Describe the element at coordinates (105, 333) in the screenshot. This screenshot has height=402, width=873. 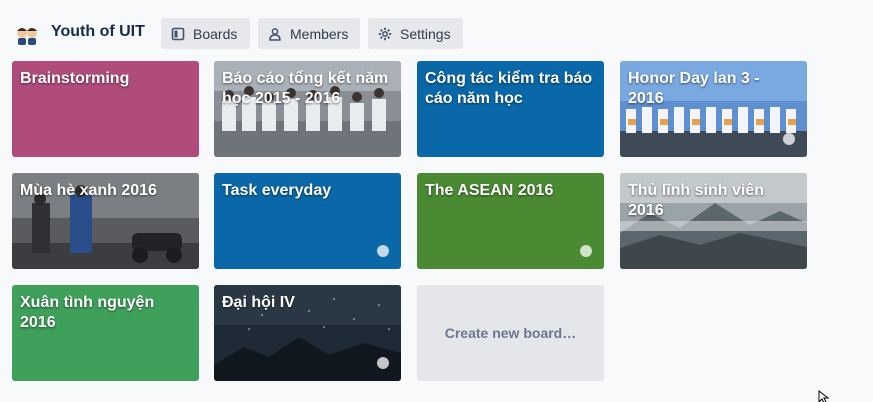
I see `board-tile-xuan-tinh-nguyen: Xuân tình nguyện 2016` at that location.